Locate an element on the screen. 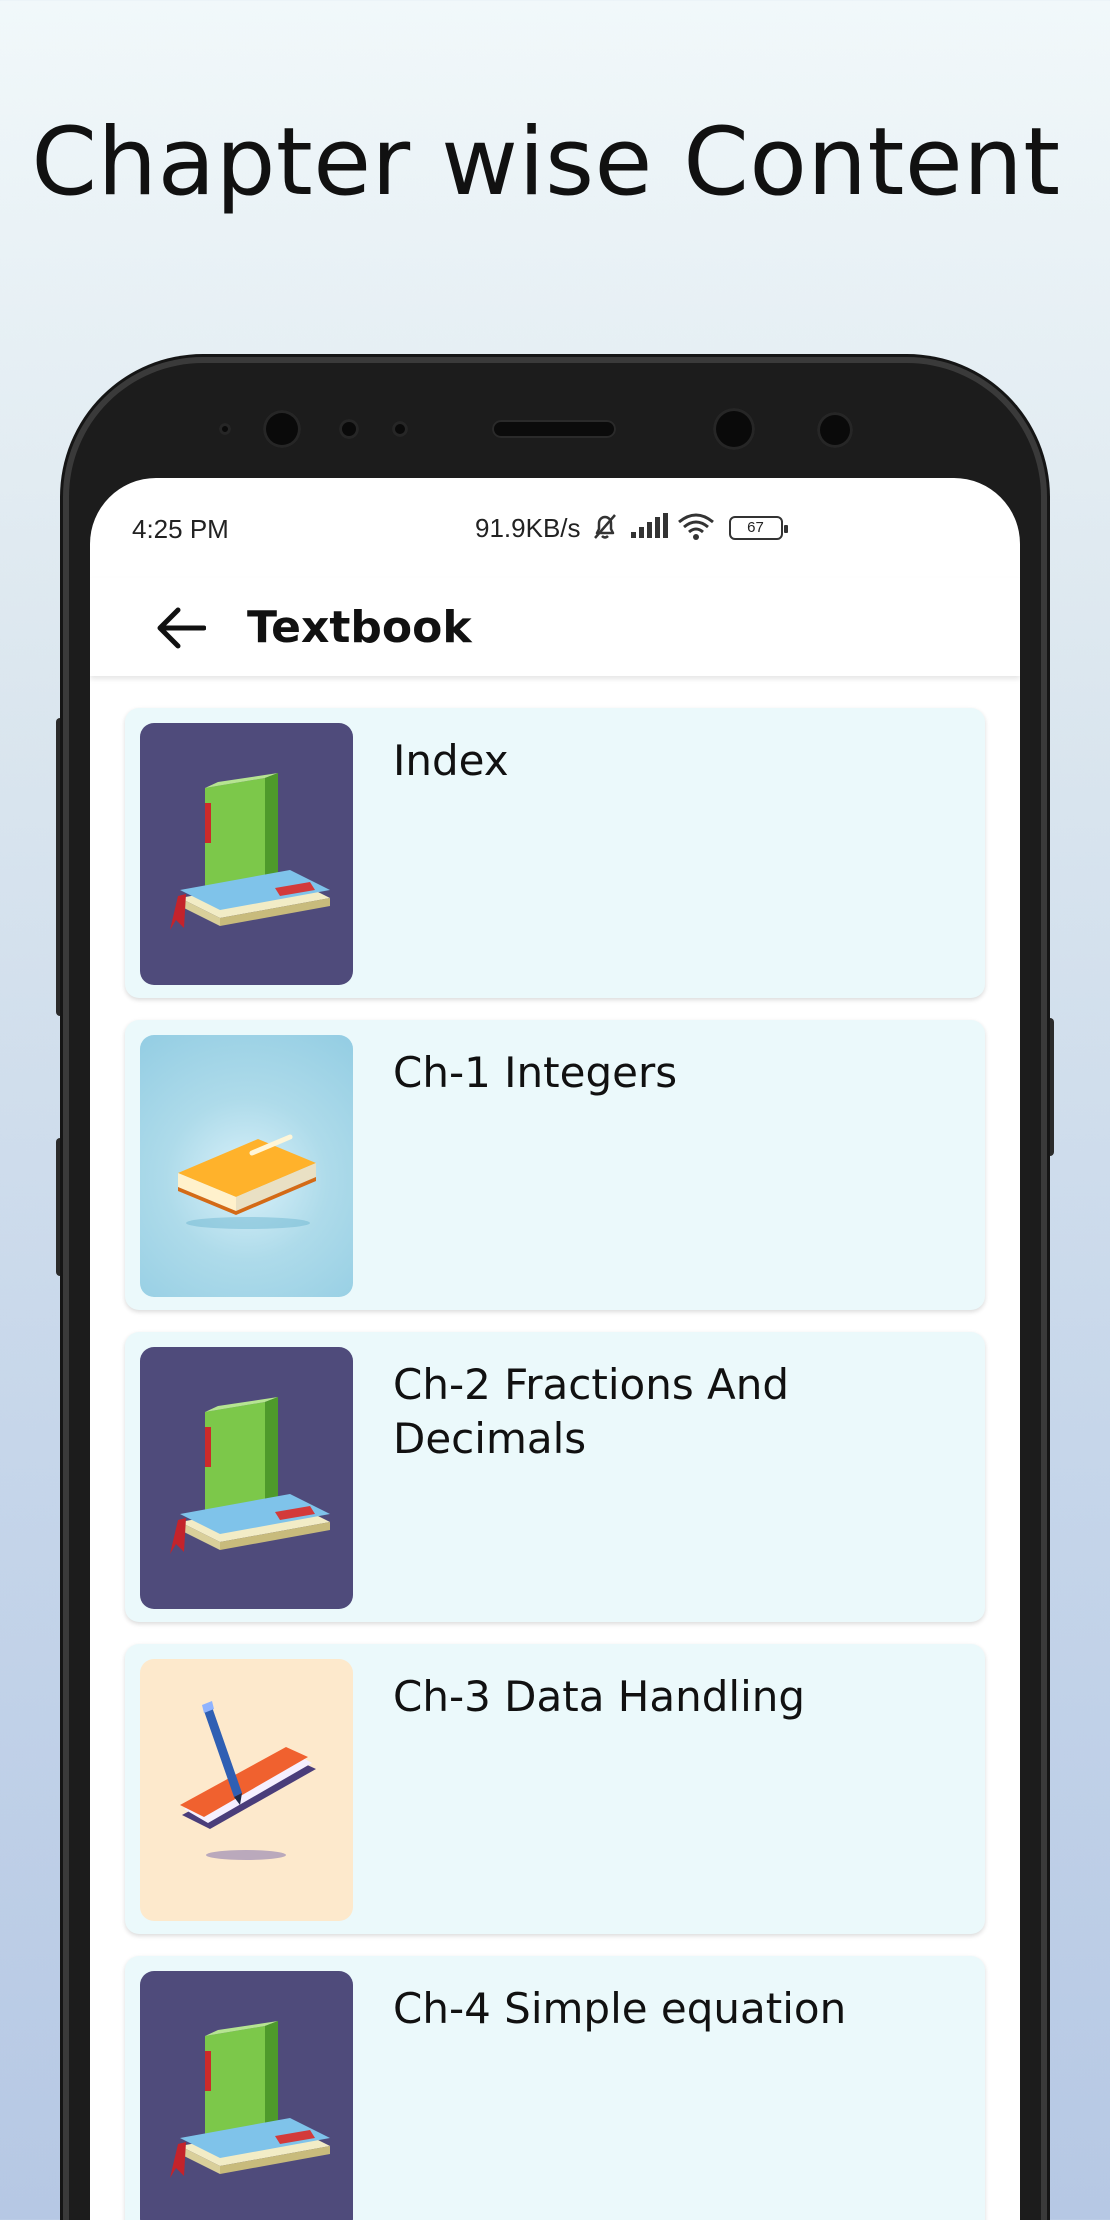 The image size is (1110, 2220). chapter-card-fractions-decimals: Ch-2 Fractions And Decimals is located at coordinates (555, 1477).